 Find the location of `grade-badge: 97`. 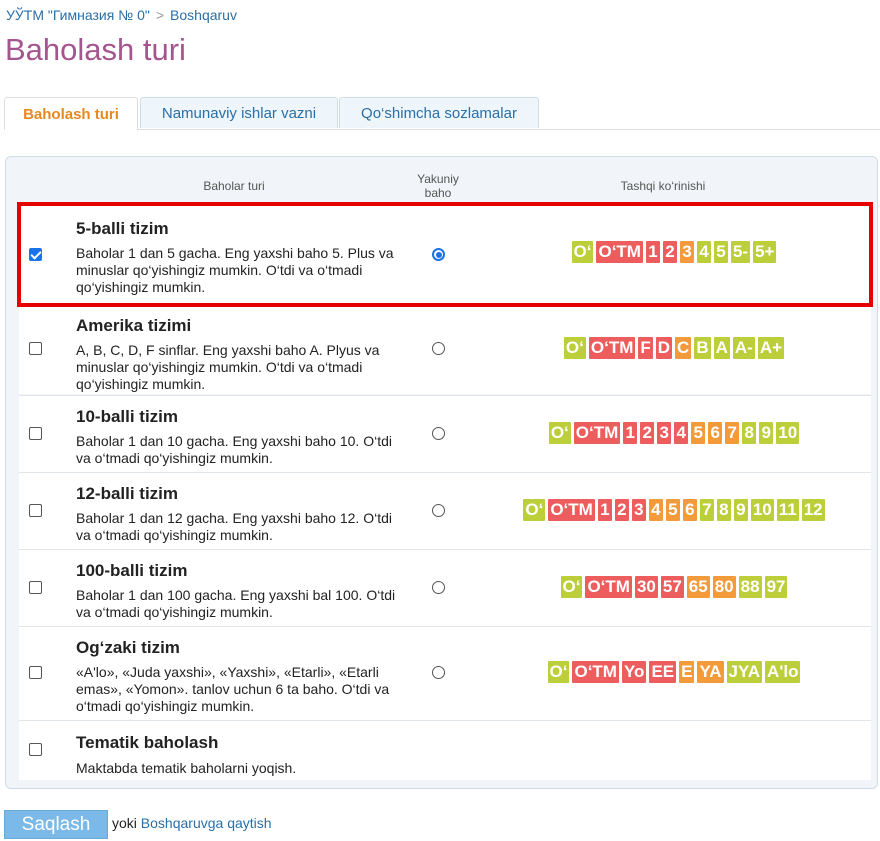

grade-badge: 97 is located at coordinates (776, 587).